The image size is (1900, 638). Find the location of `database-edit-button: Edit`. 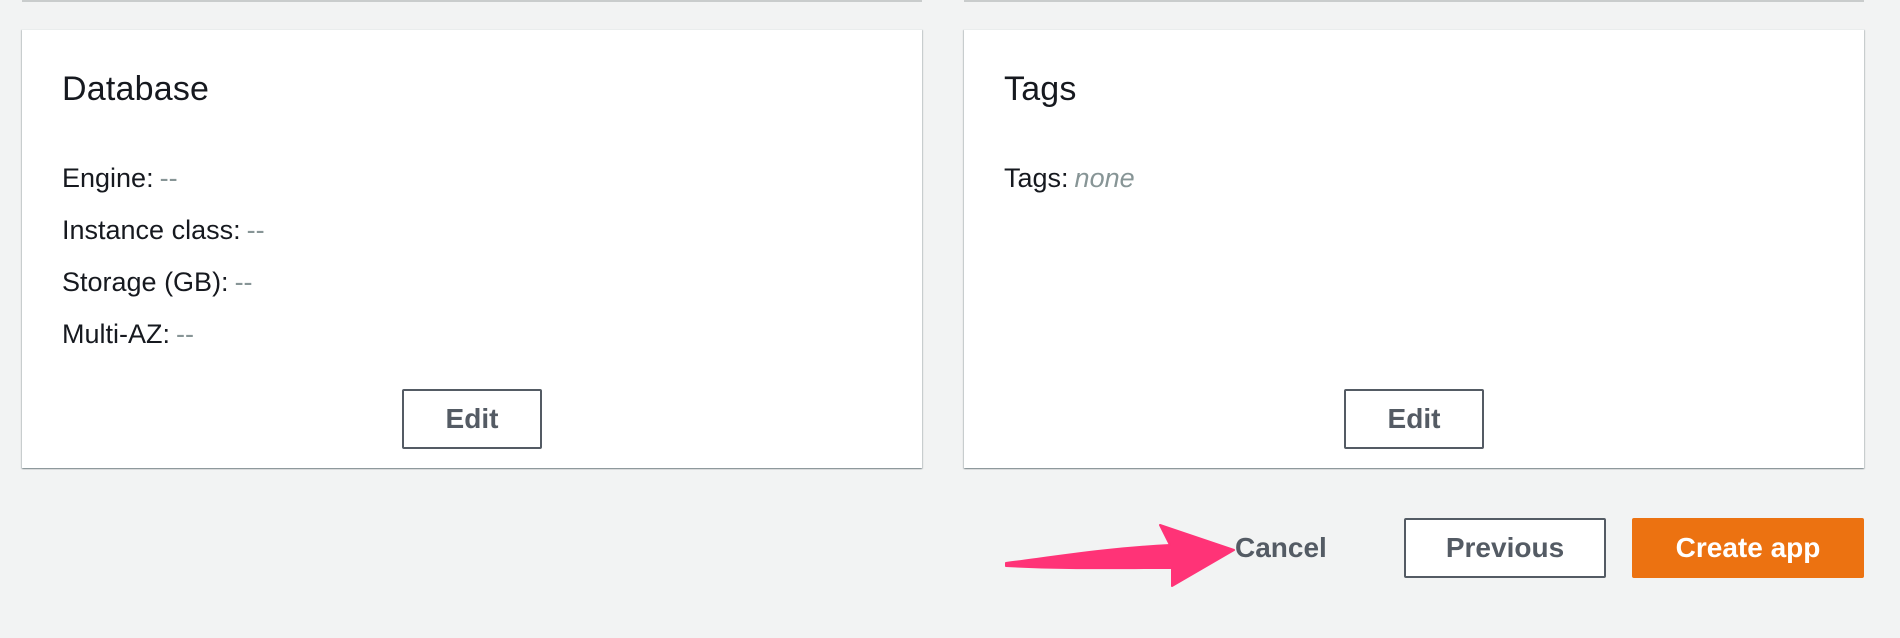

database-edit-button: Edit is located at coordinates (472, 419).